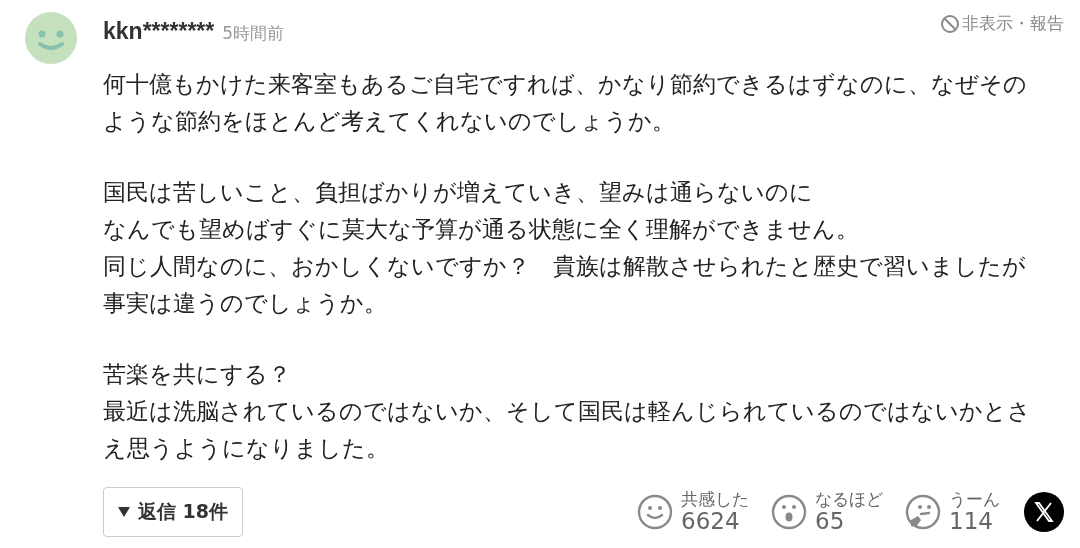 This screenshot has height=548, width=1080. Describe the element at coordinates (923, 512) in the screenshot. I see `thinking-face-icon` at that location.